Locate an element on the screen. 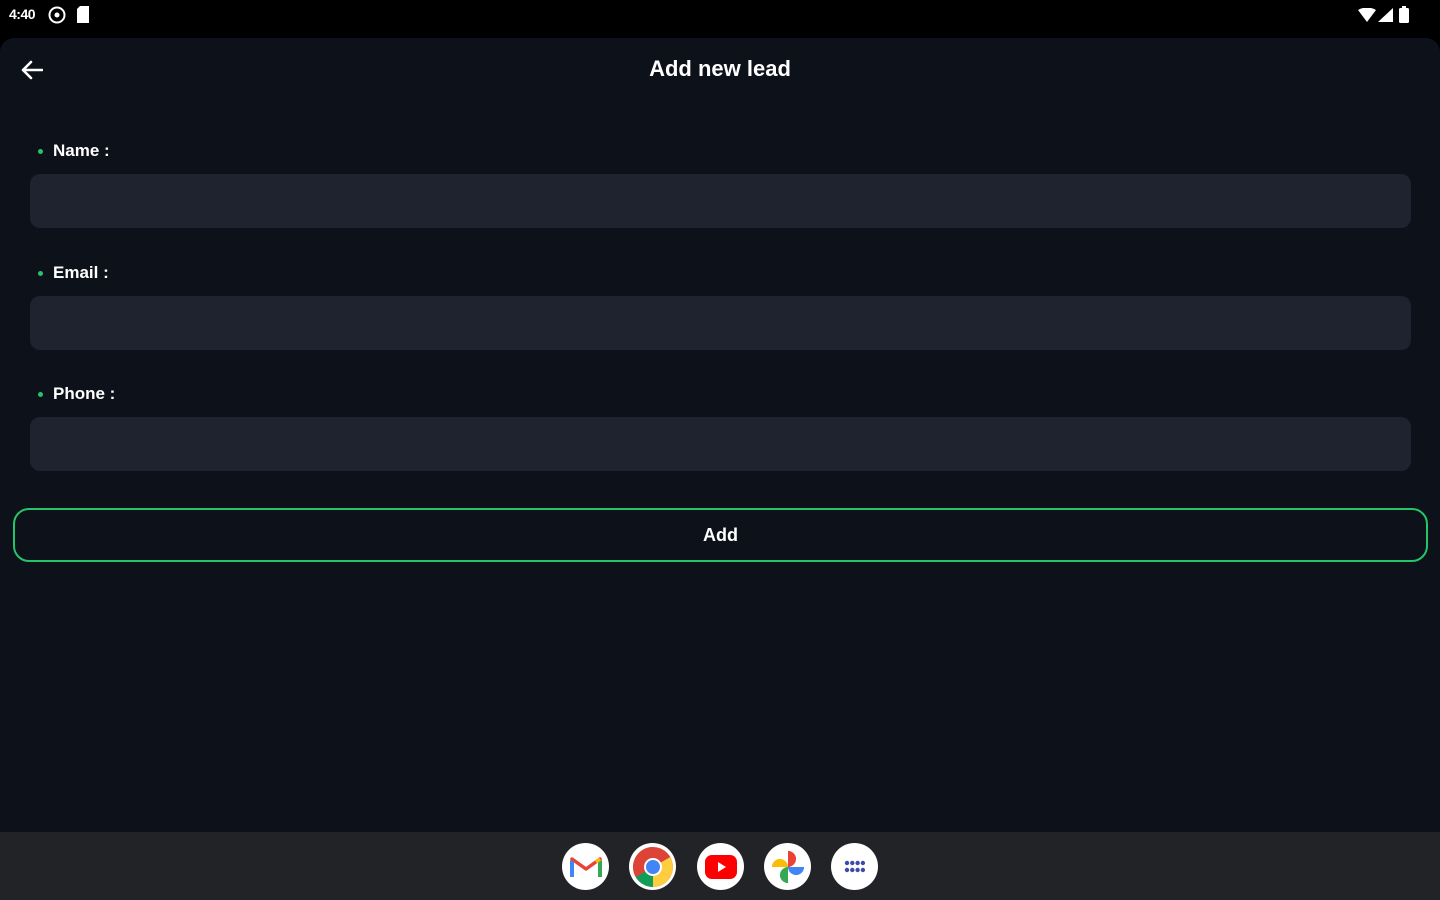 This screenshot has height=900, width=1440. app-drawer-button is located at coordinates (854, 866).